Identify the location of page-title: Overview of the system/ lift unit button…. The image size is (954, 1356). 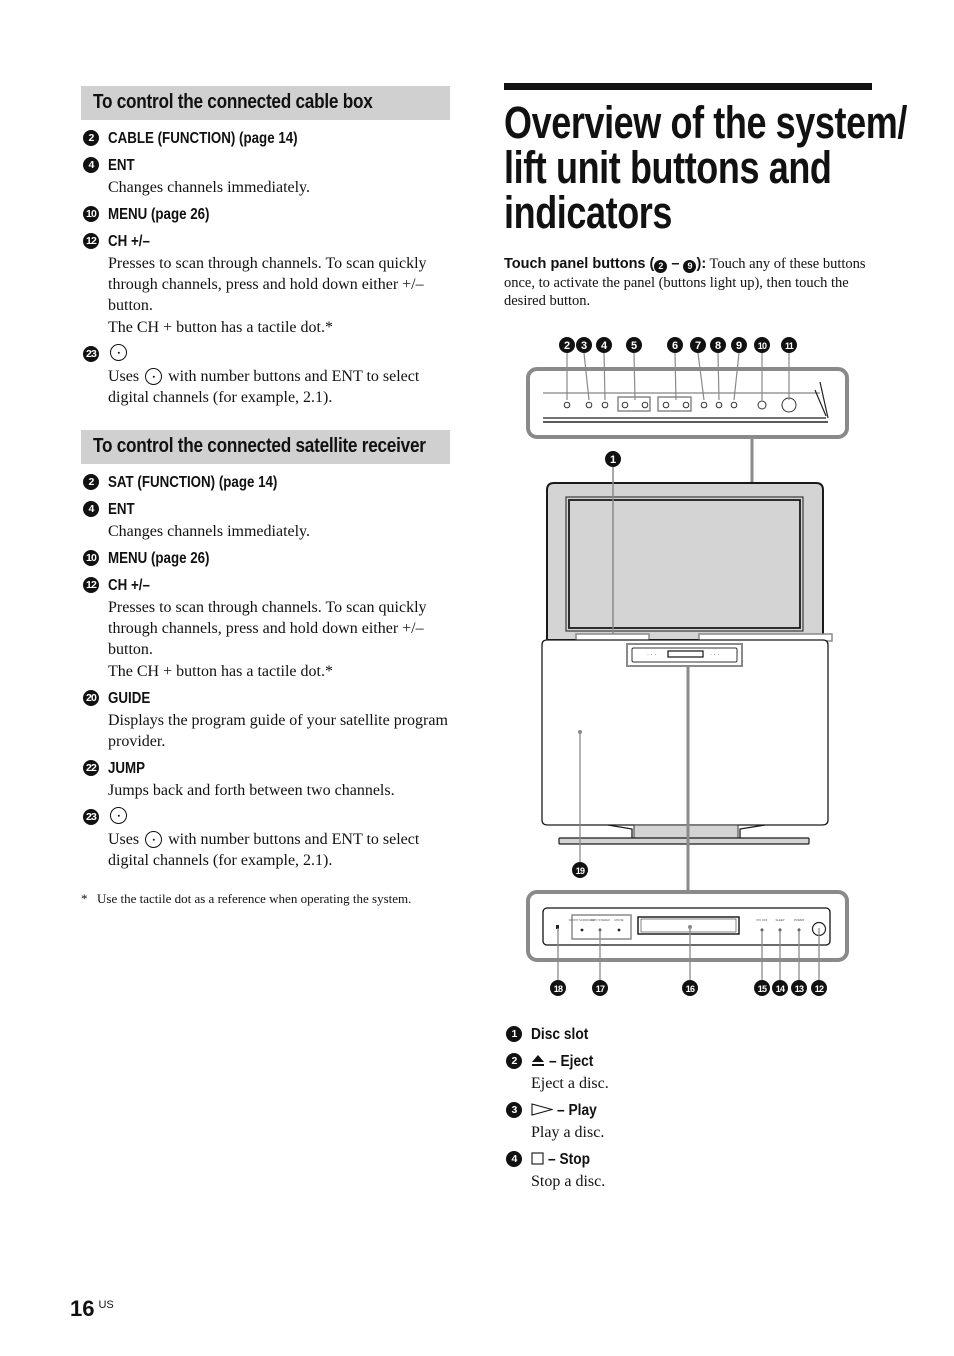
(705, 169).